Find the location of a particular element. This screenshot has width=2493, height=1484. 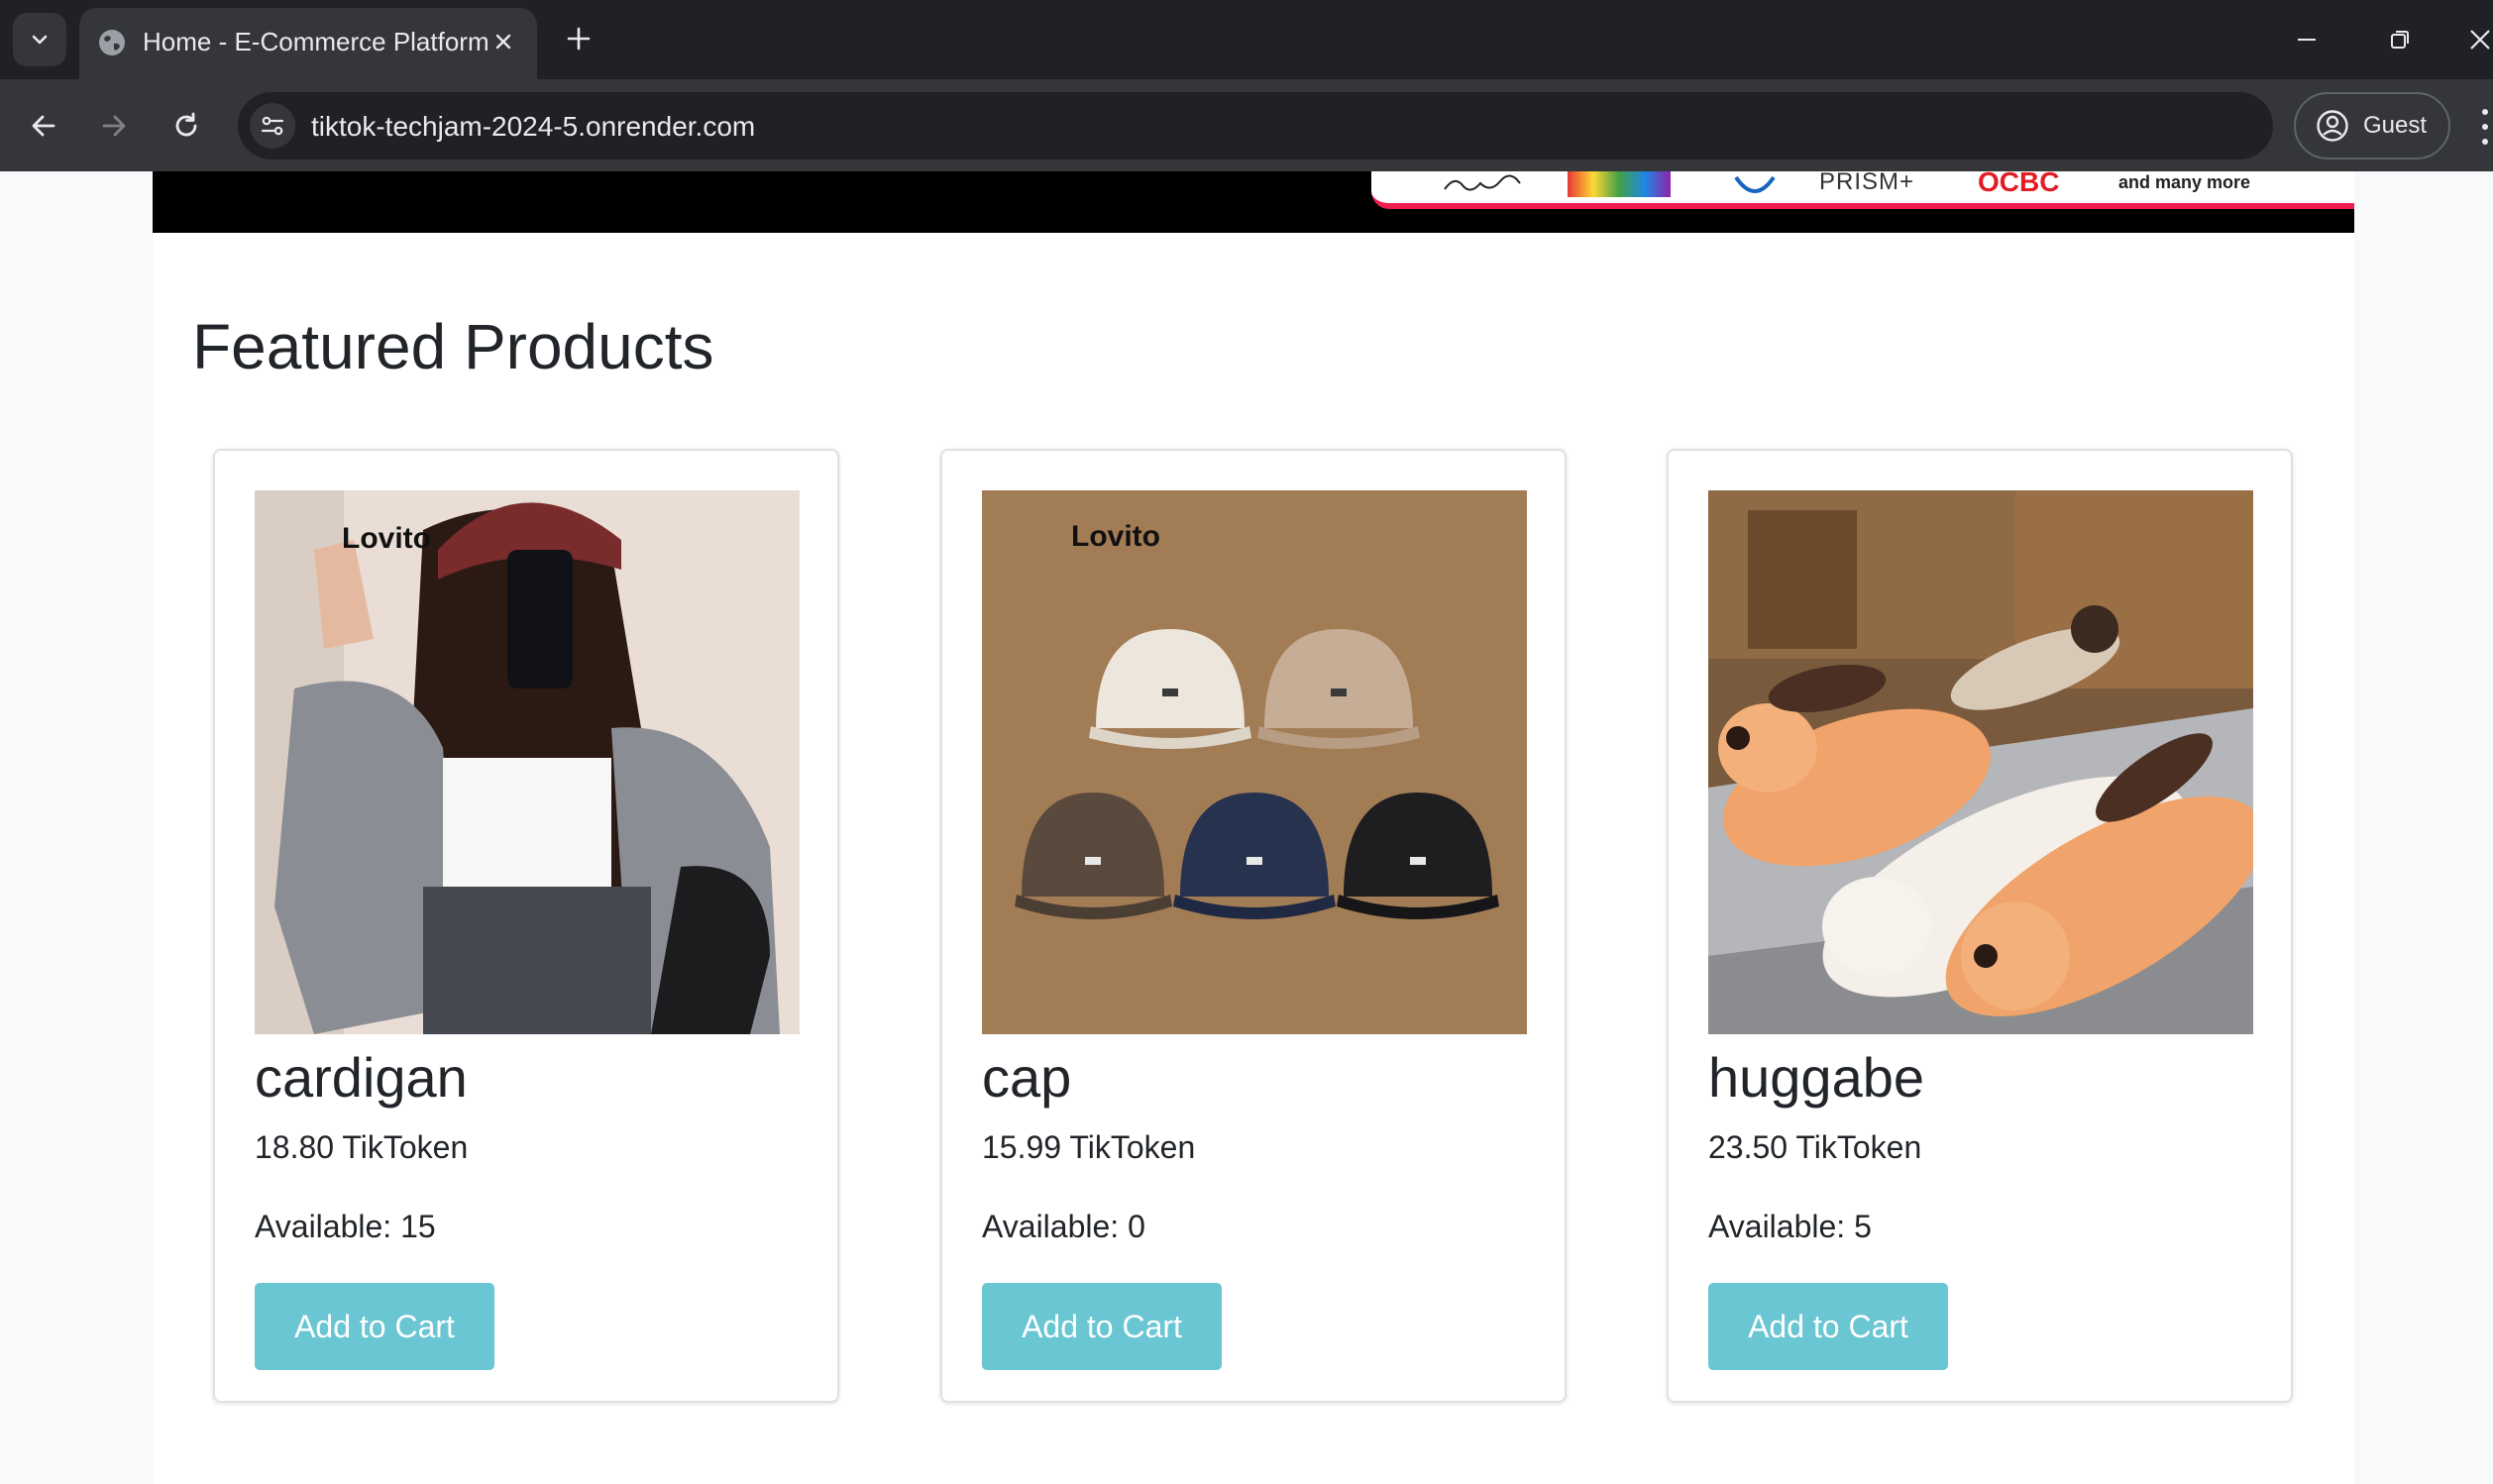

browser-toolbar: tiktok-techjam-2024-5.onrender.com Guest is located at coordinates (1246, 125).